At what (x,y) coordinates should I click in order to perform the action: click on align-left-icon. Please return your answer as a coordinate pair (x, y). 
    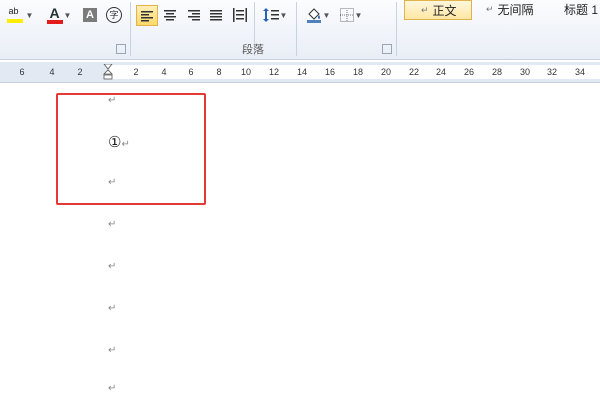
    Looking at the image, I should click on (147, 15).